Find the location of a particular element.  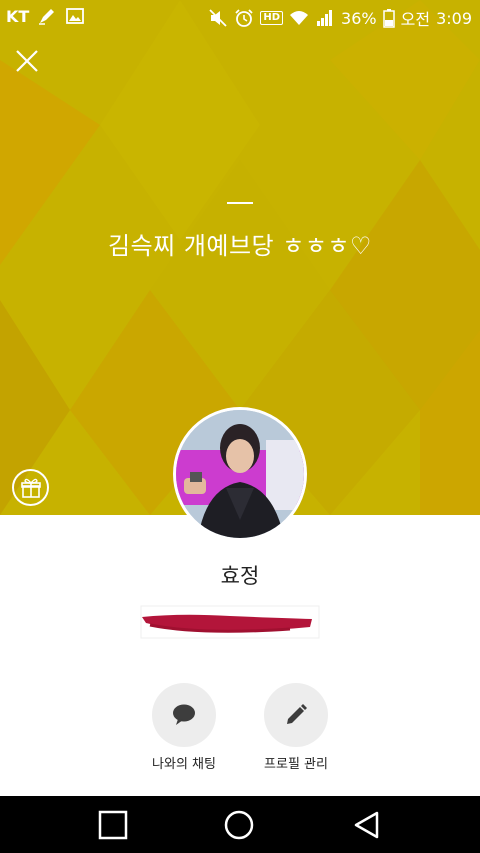

manage-profile-circle is located at coordinates (296, 715).